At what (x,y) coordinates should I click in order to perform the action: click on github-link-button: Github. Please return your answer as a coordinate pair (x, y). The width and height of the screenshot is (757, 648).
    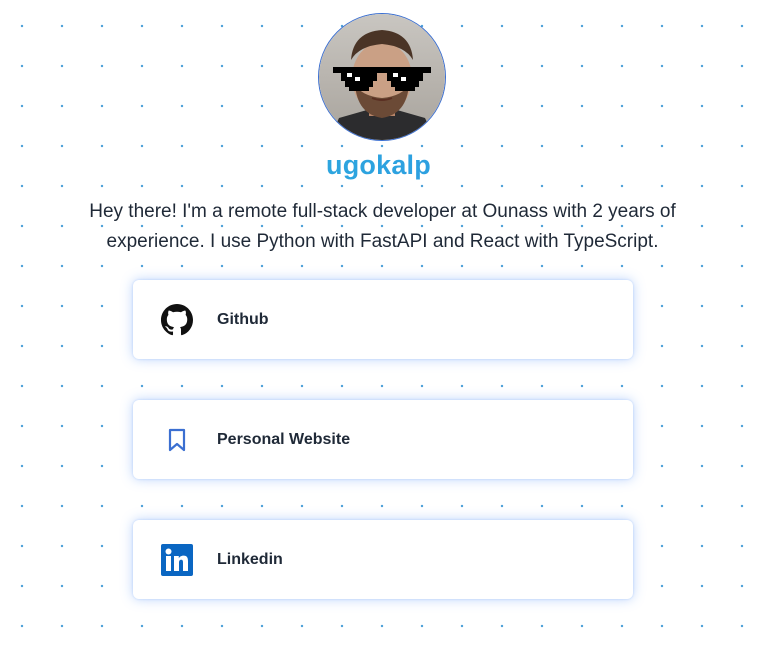
    Looking at the image, I should click on (383, 319).